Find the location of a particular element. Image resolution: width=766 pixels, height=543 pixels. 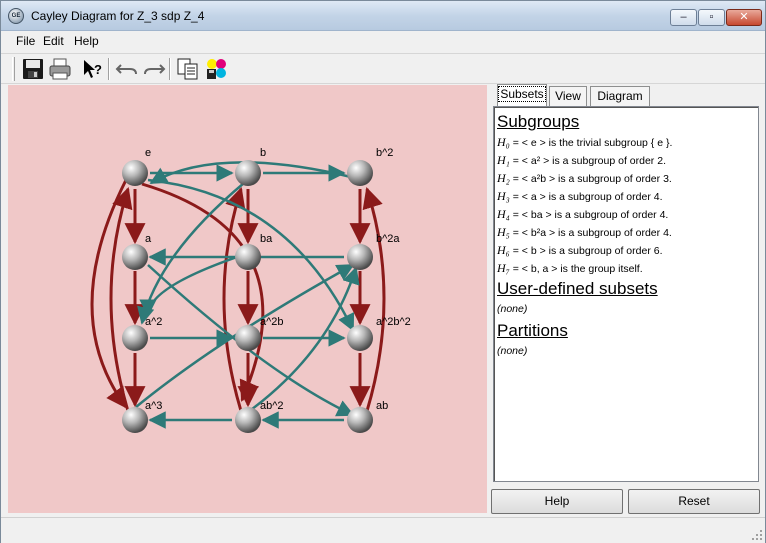

tab-view: View is located at coordinates (568, 96).